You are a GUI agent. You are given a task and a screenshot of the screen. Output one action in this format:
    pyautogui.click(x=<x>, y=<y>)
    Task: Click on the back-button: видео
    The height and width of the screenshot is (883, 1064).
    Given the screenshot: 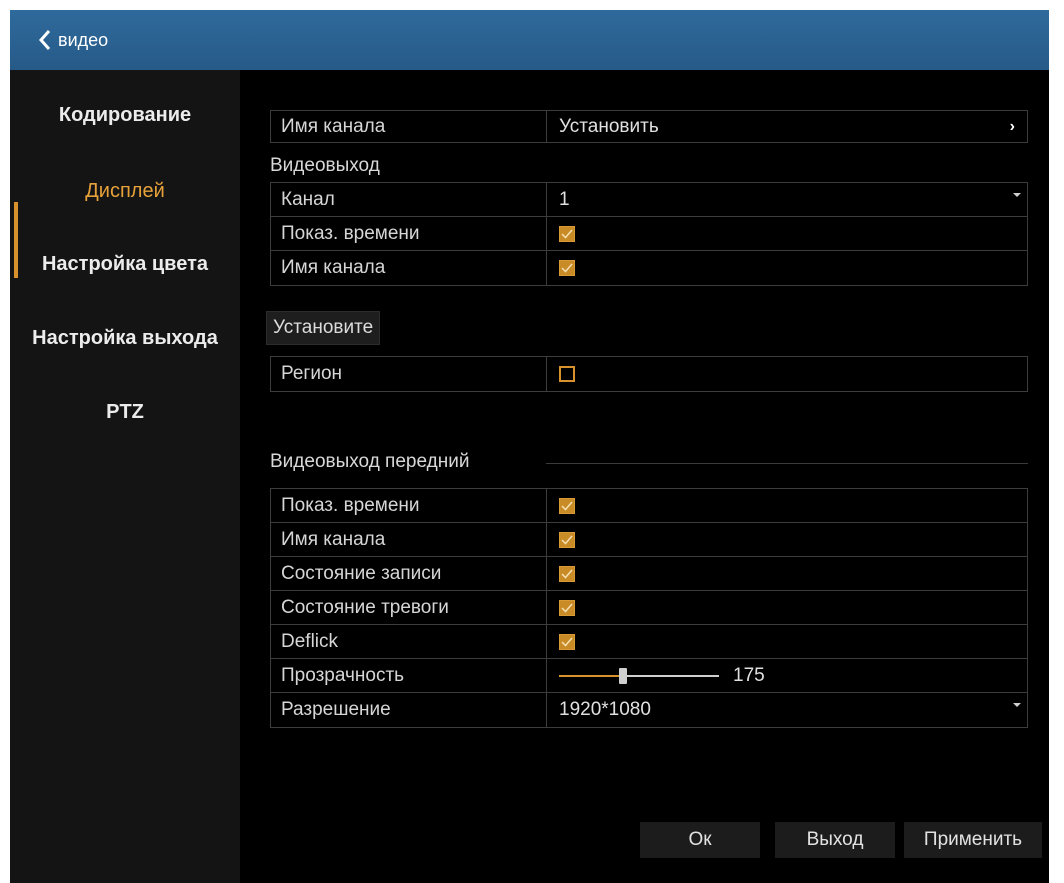 What is the action you would take?
    pyautogui.click(x=73, y=40)
    